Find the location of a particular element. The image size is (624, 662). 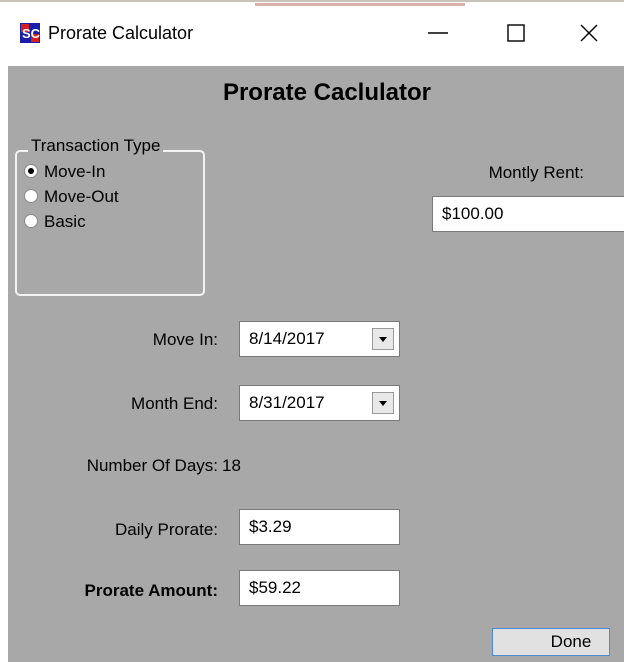

move-in-dropdown-button is located at coordinates (383, 339).